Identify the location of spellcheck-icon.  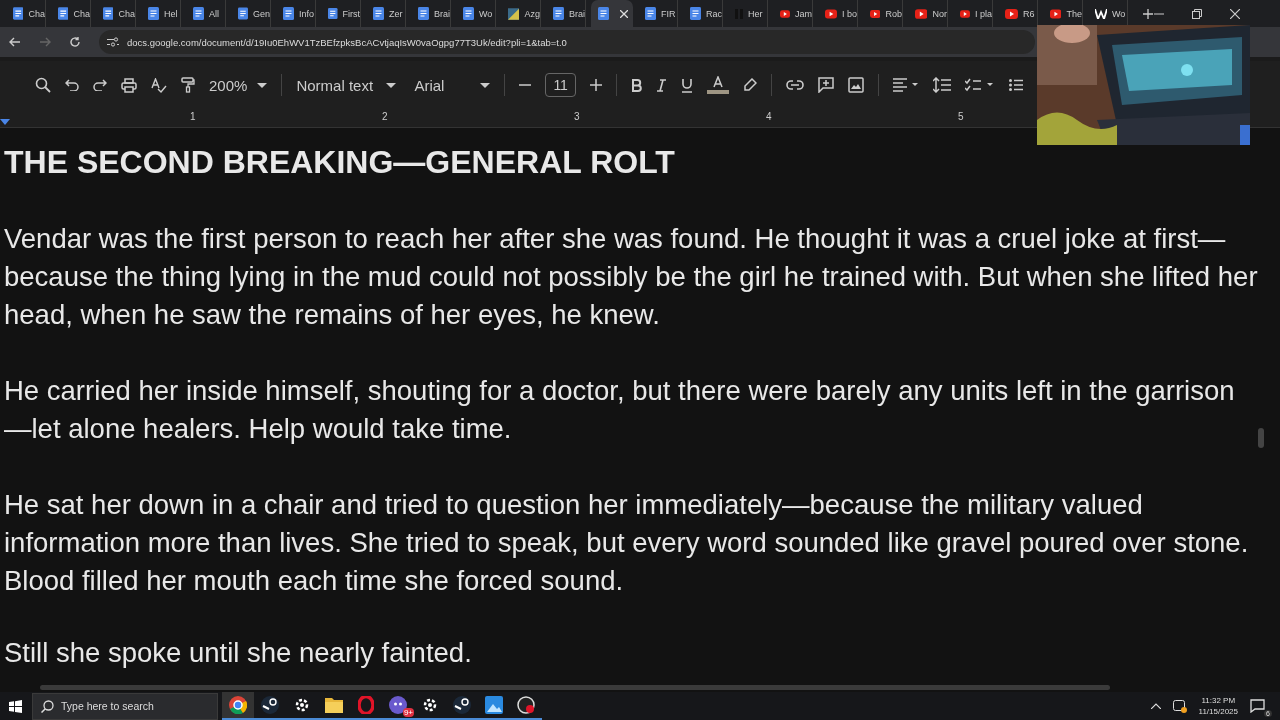
(159, 85).